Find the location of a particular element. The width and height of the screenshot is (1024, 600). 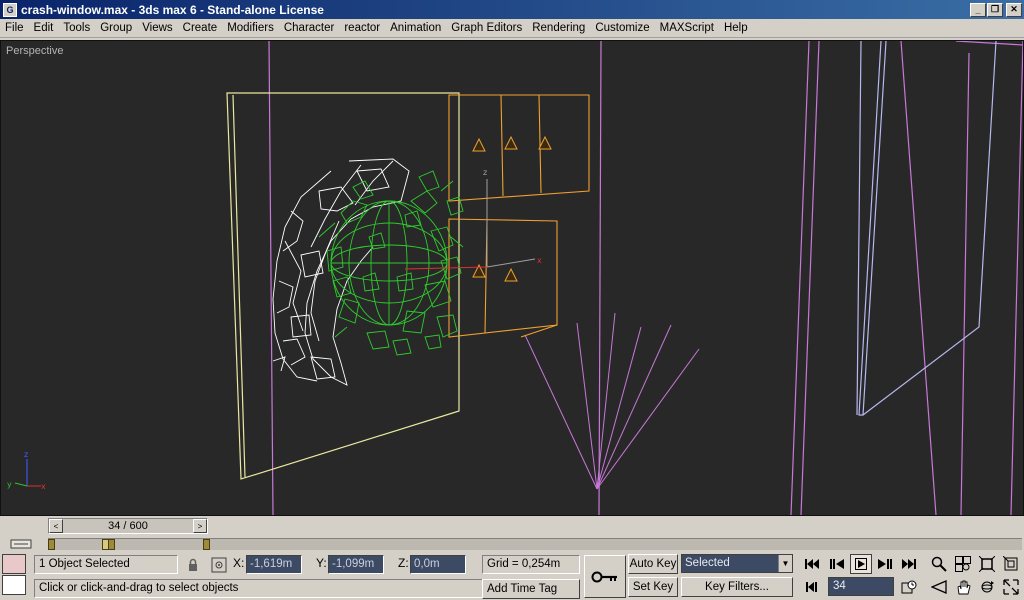

grid-size: Grid = 0,254m is located at coordinates (531, 564).